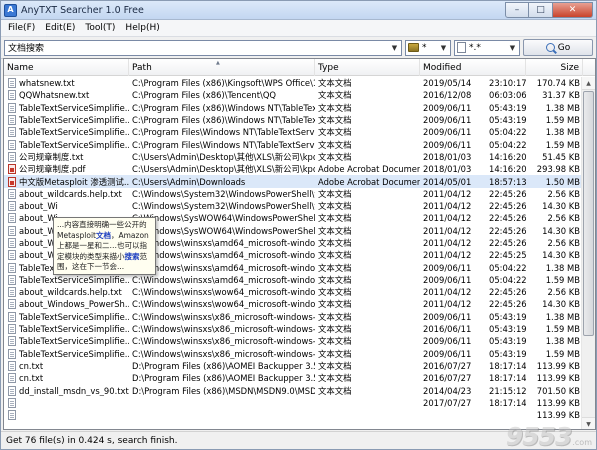  What do you see at coordinates (222, 67) in the screenshot?
I see `column-header-path: Path` at bounding box center [222, 67].